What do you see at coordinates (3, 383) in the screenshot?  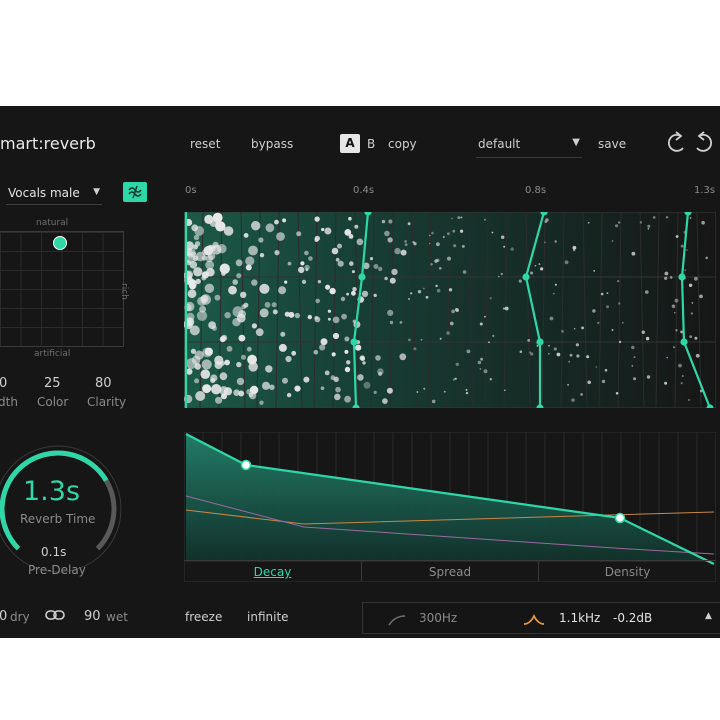 I see `width-value: 0` at bounding box center [3, 383].